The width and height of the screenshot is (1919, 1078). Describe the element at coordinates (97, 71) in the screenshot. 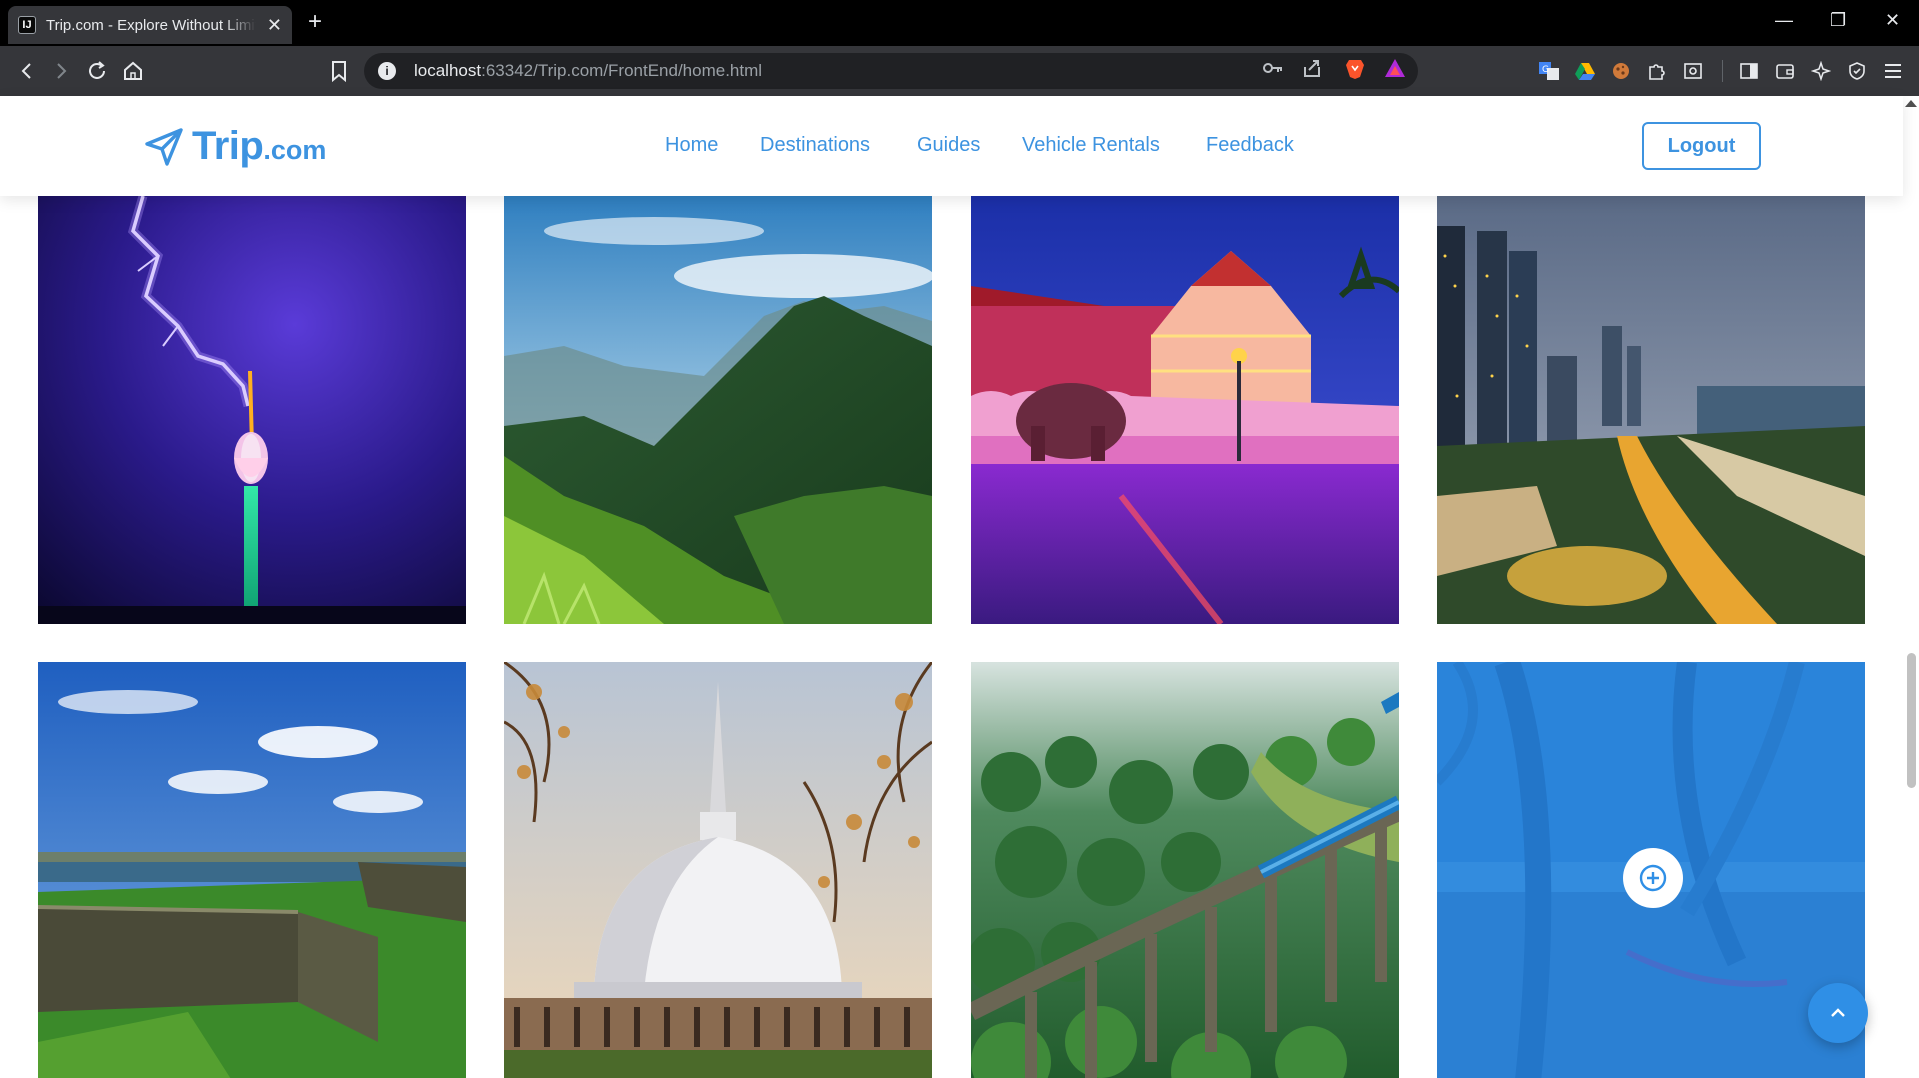

I see `reload-icon` at that location.